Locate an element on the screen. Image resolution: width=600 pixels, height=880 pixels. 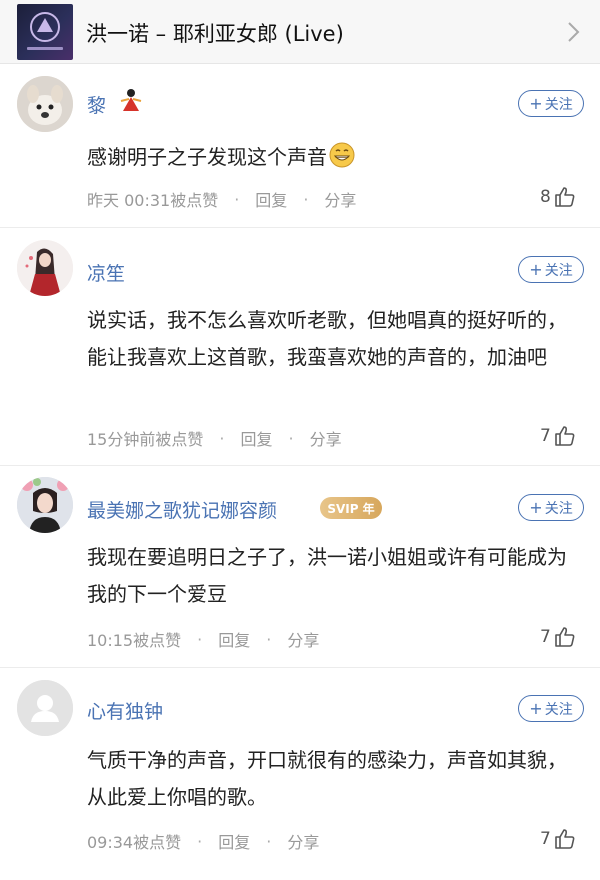
album-cover-strip is located at coordinates (45, 48).